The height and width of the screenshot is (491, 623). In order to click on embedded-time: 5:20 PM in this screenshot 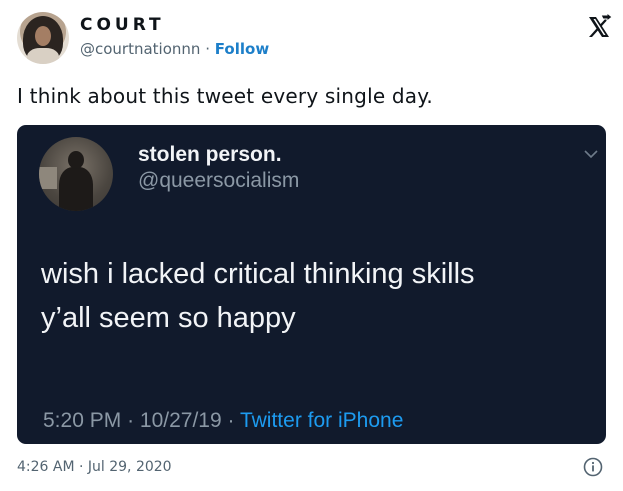, I will do `click(82, 420)`.